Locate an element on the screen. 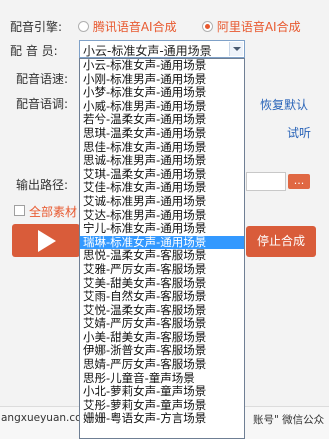 This screenshot has width=329, height=439. voice-option: 姗姗-粤语女声-方言场景 is located at coordinates (162, 419).